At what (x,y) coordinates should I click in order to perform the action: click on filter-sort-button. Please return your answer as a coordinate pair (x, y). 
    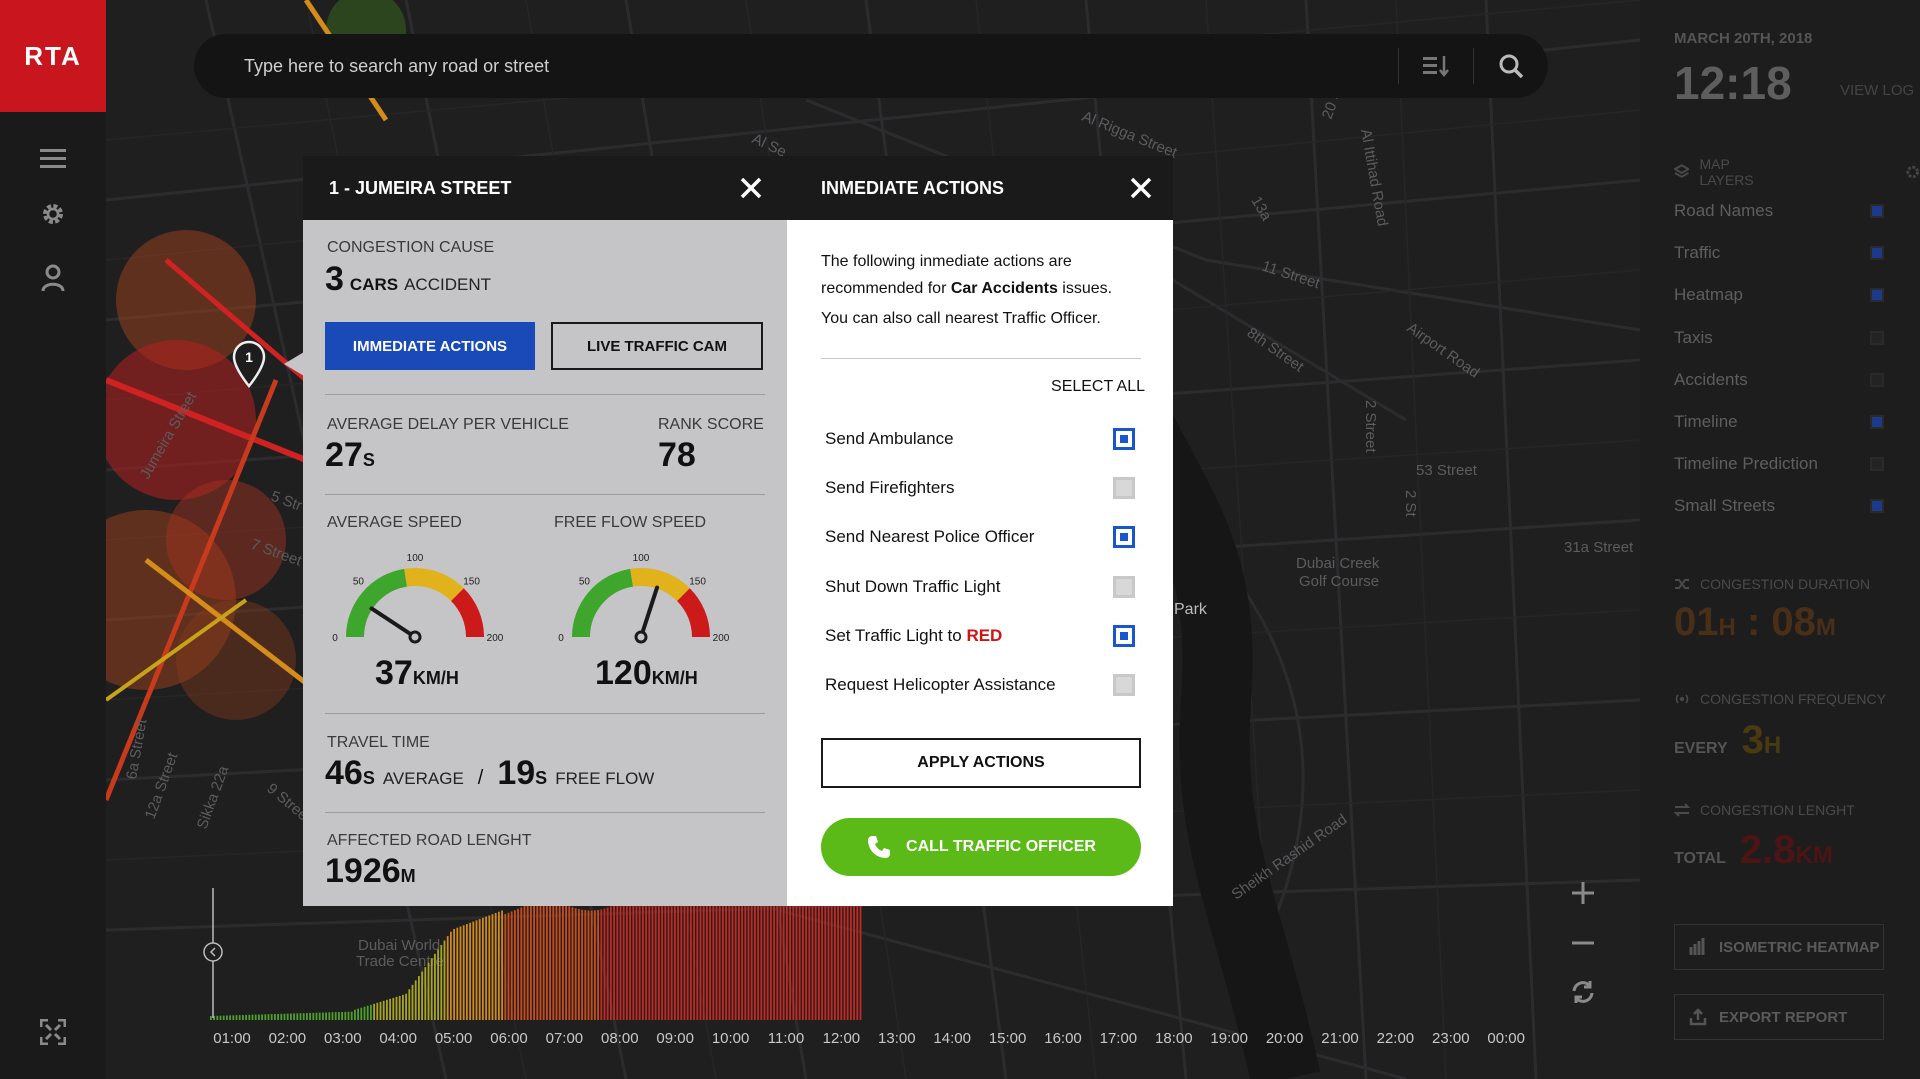
    Looking at the image, I should click on (1436, 66).